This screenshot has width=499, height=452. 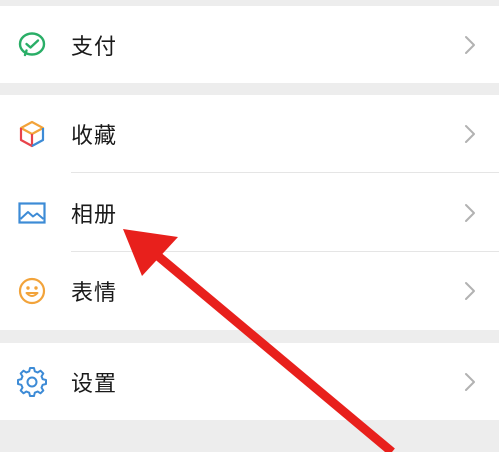 I want to click on wechat-pay-icon, so click(x=32, y=45).